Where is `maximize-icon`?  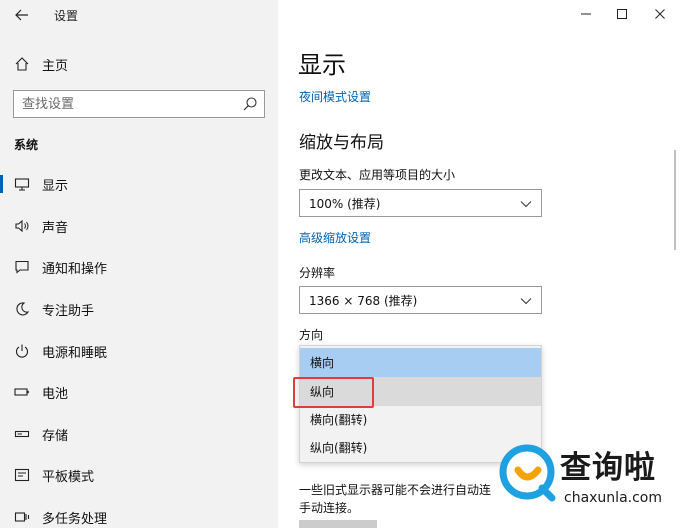 maximize-icon is located at coordinates (622, 14).